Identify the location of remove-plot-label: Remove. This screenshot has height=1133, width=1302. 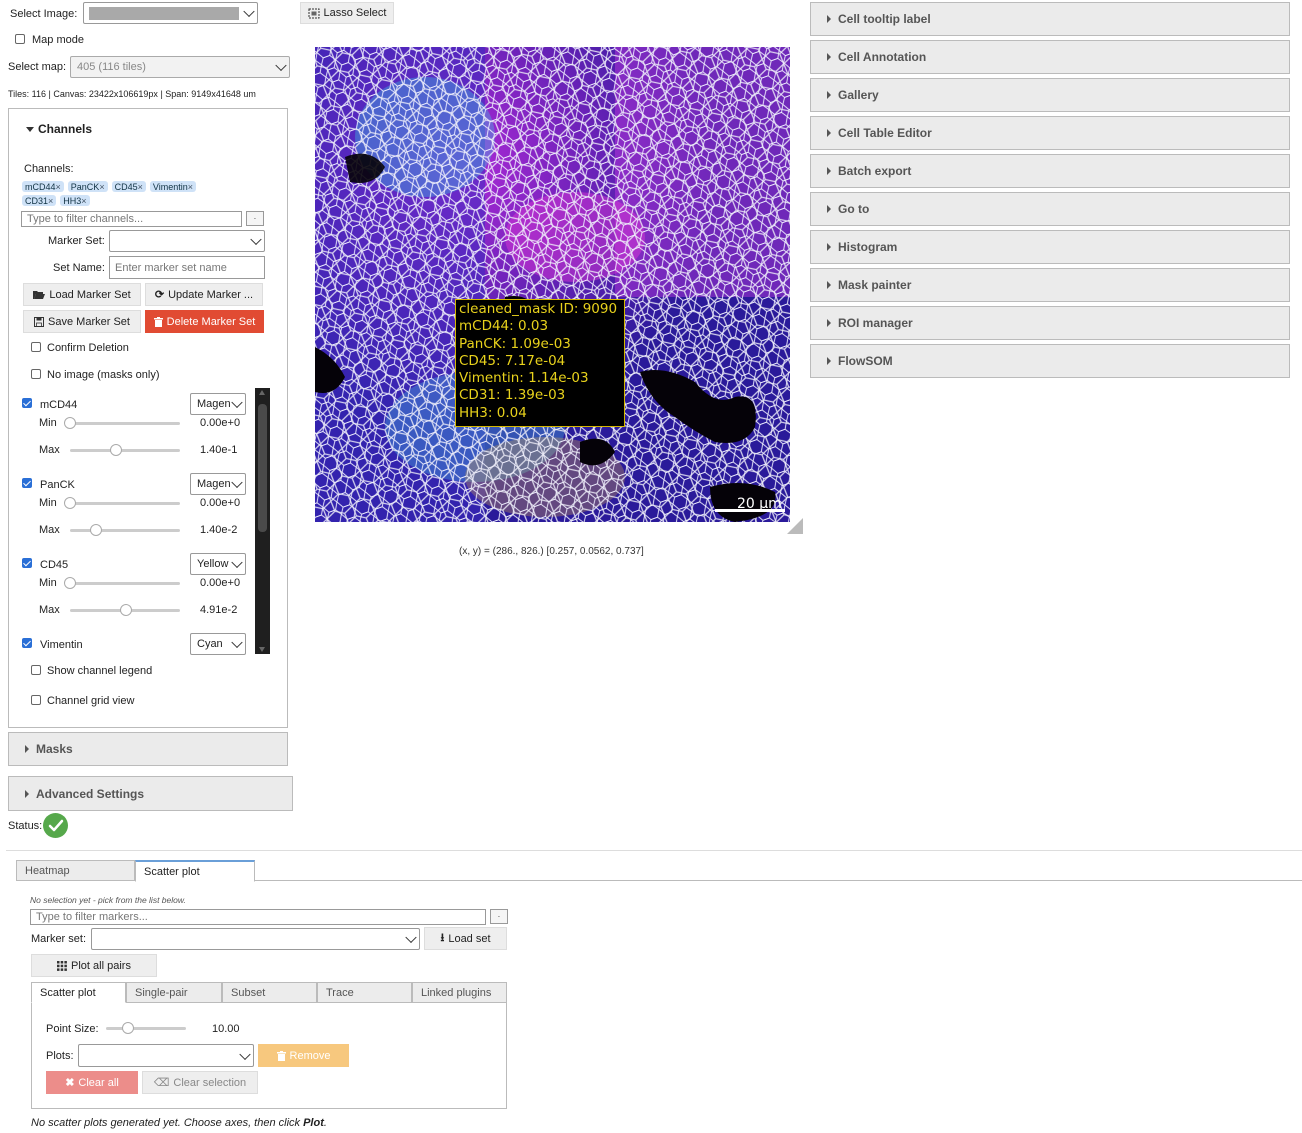
(310, 1055).